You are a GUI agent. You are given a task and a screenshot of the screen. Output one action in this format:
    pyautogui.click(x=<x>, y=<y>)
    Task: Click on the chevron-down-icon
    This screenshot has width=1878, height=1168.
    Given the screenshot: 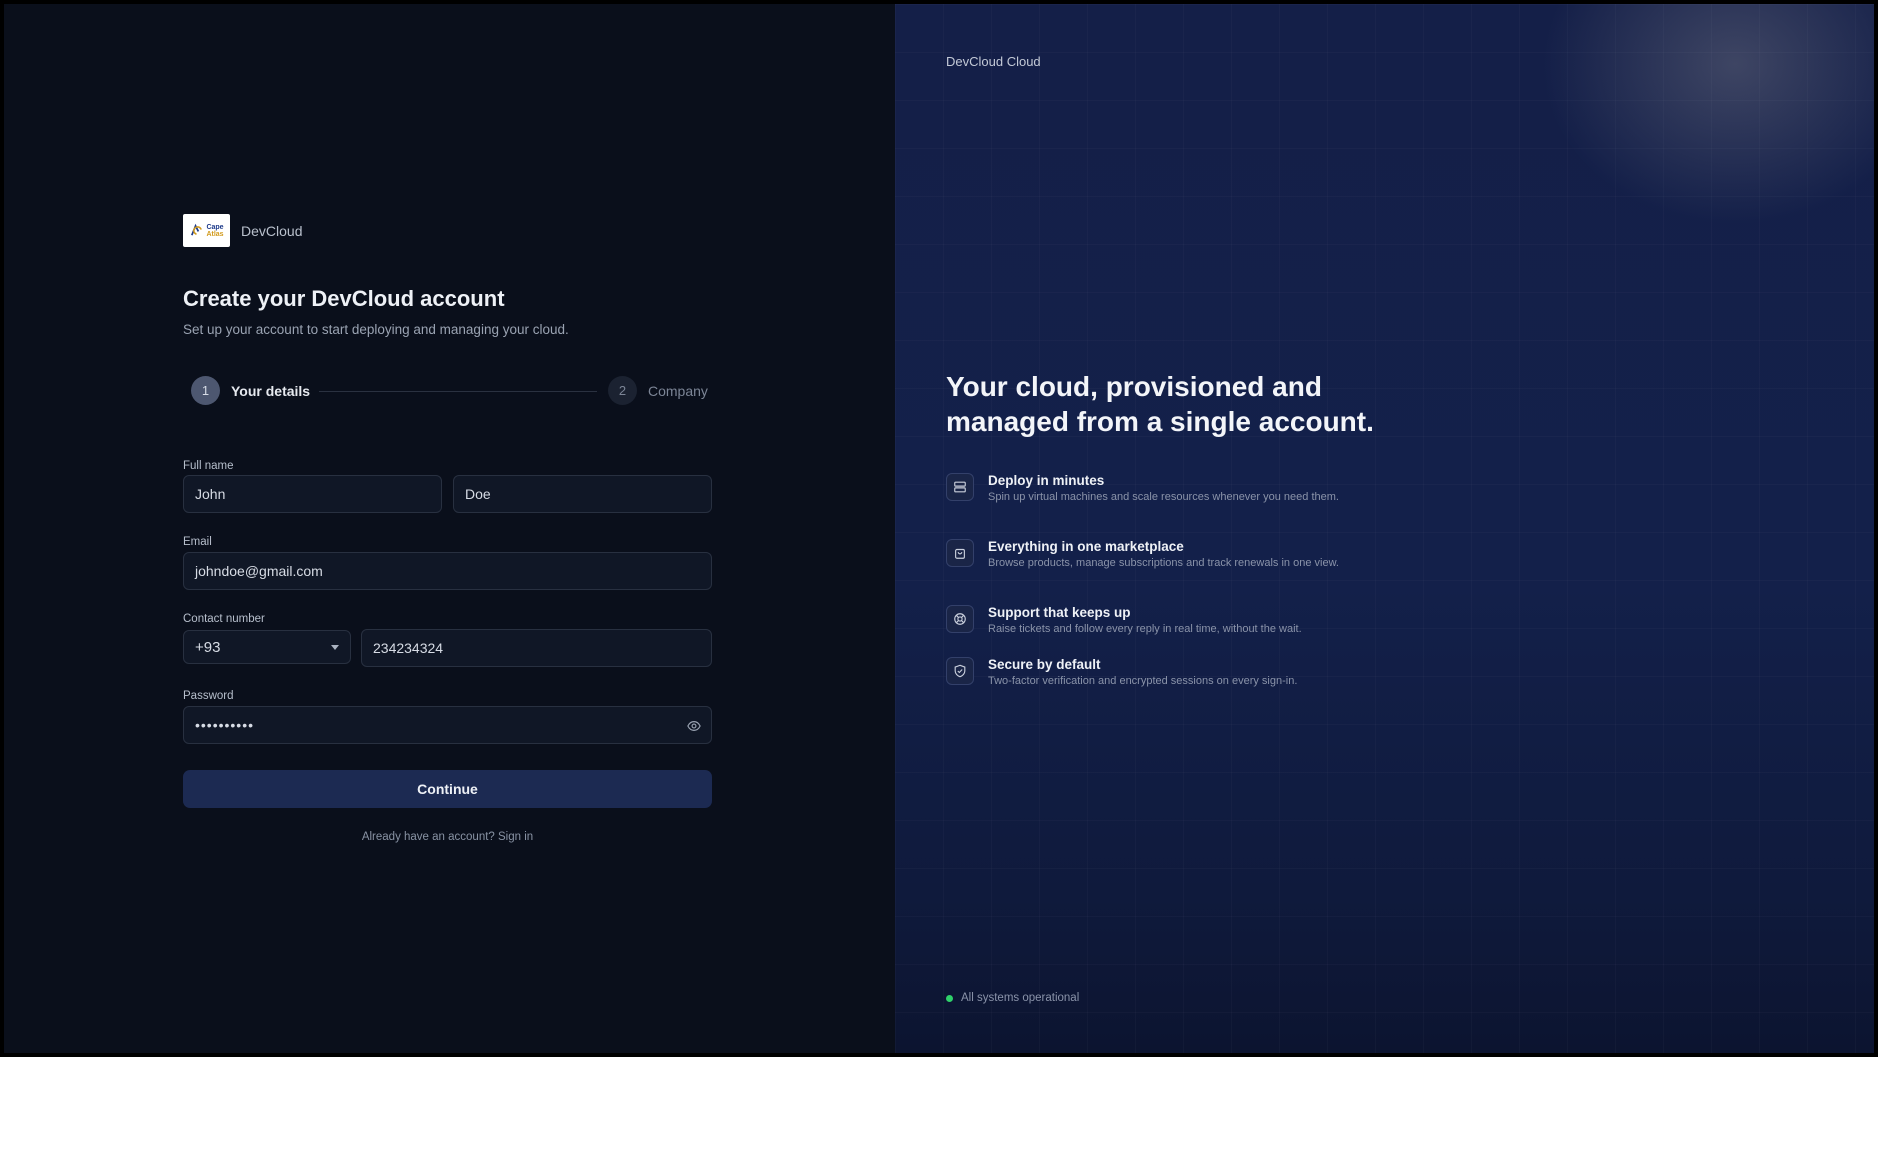 What is the action you would take?
    pyautogui.click(x=335, y=647)
    